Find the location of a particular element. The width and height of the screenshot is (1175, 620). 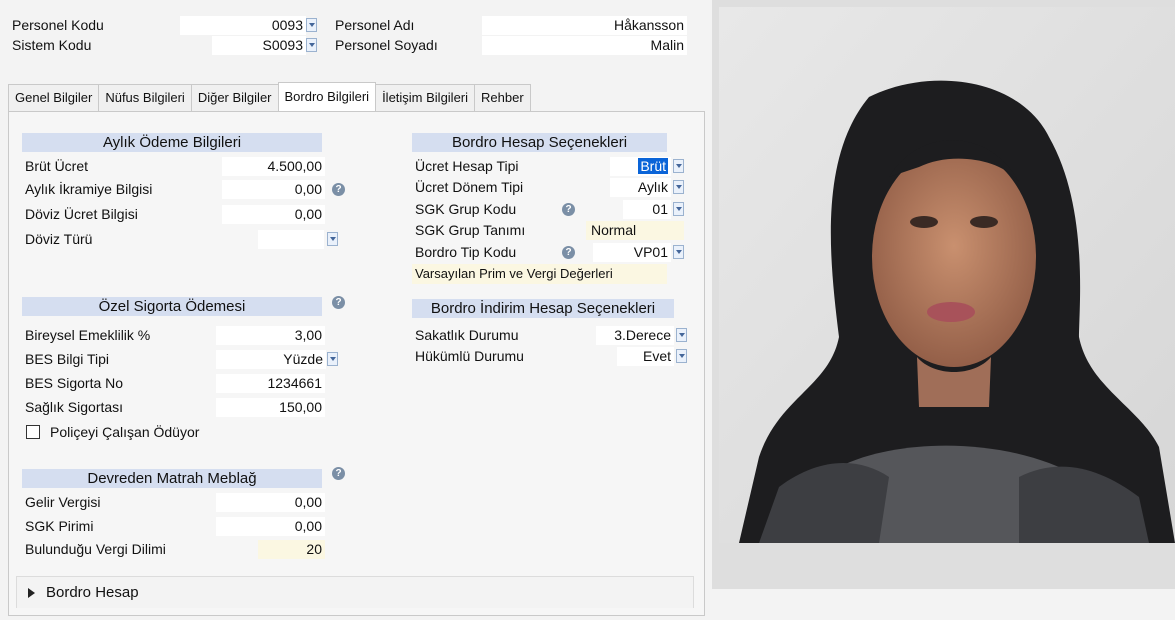

bireysel-emeklilik-label: Bireysel Emeklilik % is located at coordinates (88, 335).